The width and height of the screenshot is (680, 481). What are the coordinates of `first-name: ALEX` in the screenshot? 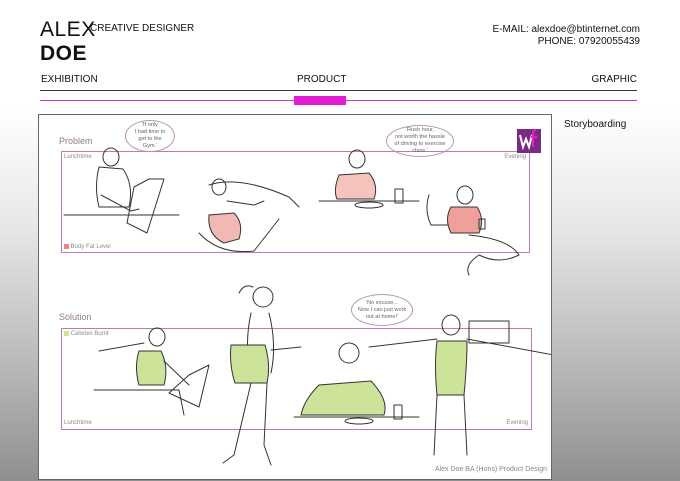 It's located at (68, 29).